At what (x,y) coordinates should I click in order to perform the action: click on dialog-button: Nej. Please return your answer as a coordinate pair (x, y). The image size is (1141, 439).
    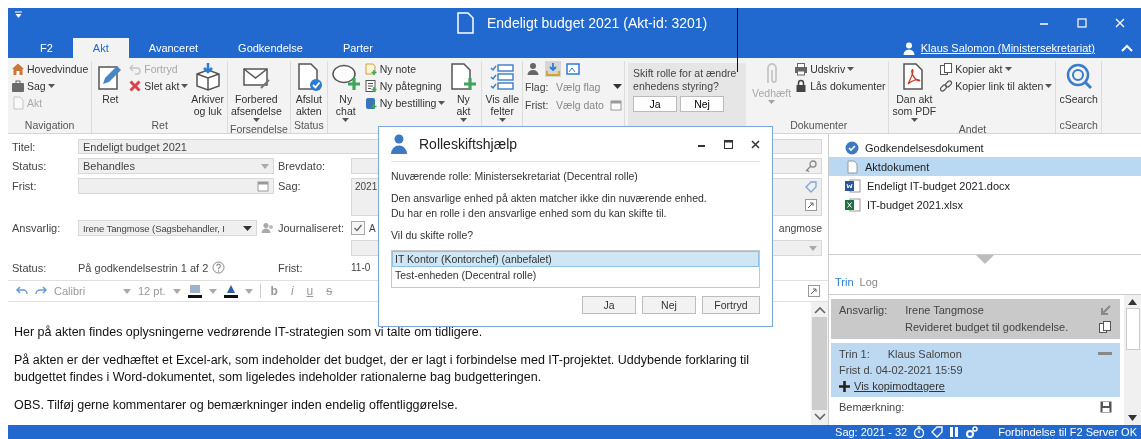
    Looking at the image, I should click on (669, 305).